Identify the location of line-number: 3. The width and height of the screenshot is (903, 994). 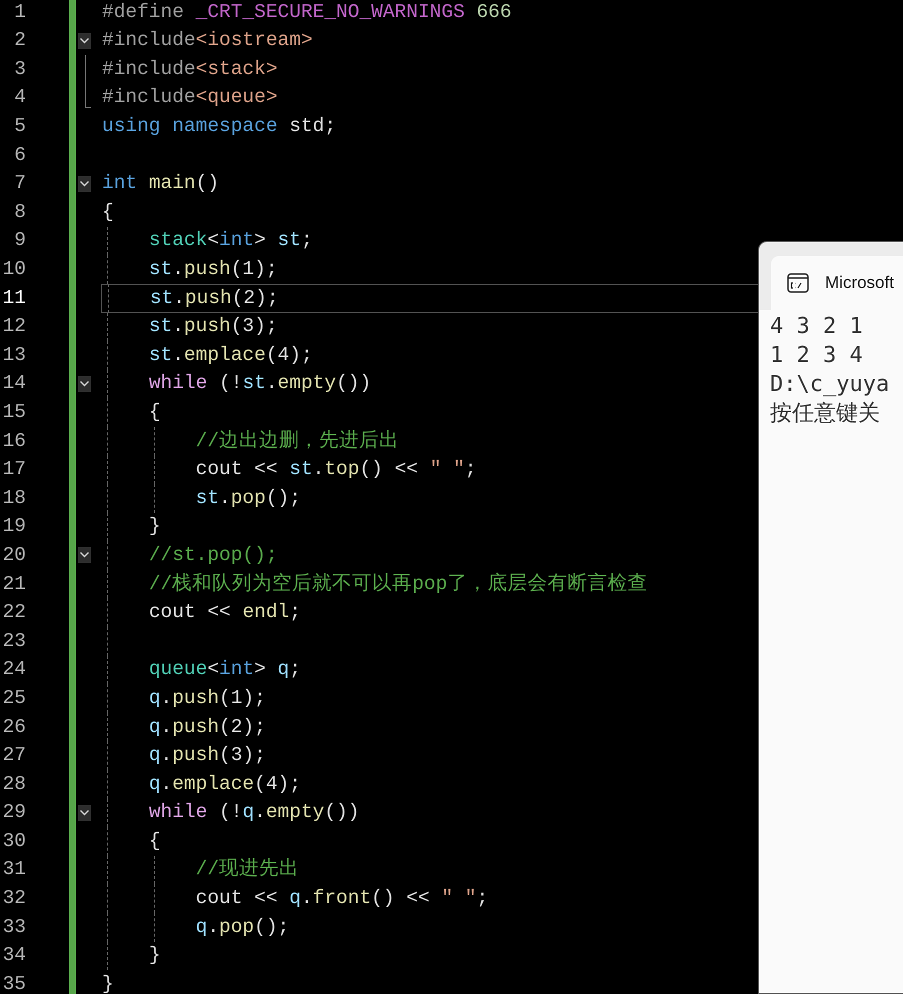
(20, 69).